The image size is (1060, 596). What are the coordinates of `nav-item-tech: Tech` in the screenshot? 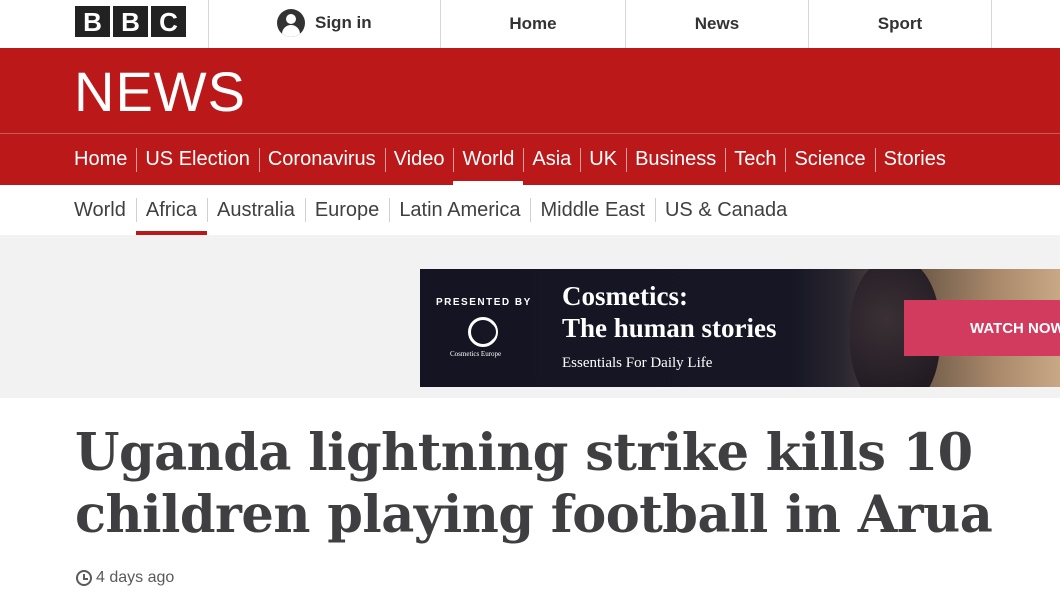 It's located at (755, 159).